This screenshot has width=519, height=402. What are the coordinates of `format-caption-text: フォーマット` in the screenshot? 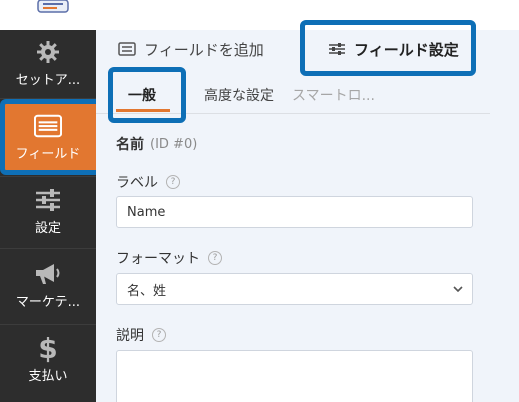 It's located at (158, 259).